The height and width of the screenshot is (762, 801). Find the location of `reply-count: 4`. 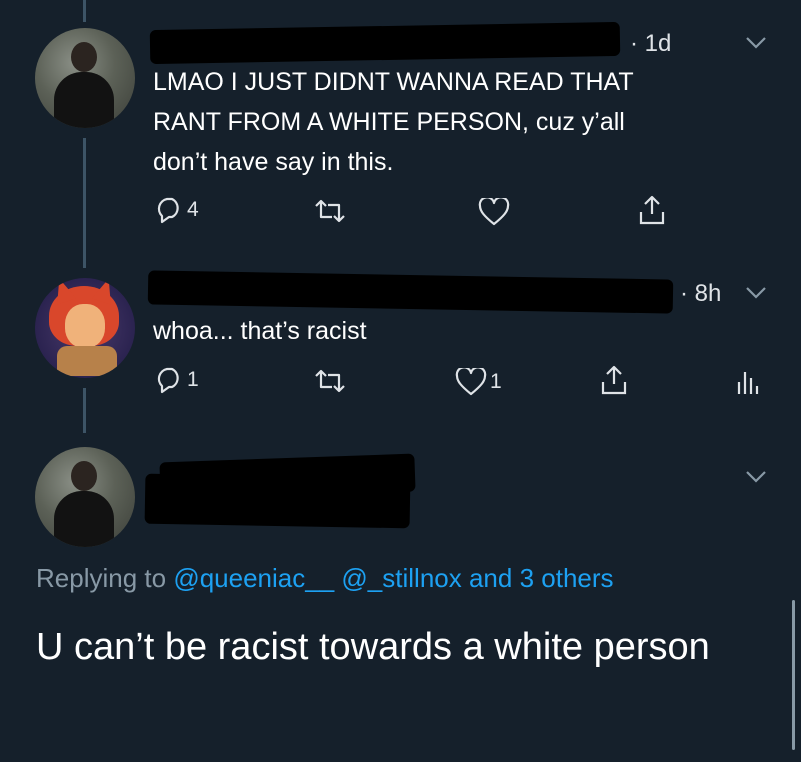

reply-count: 4 is located at coordinates (193, 209).